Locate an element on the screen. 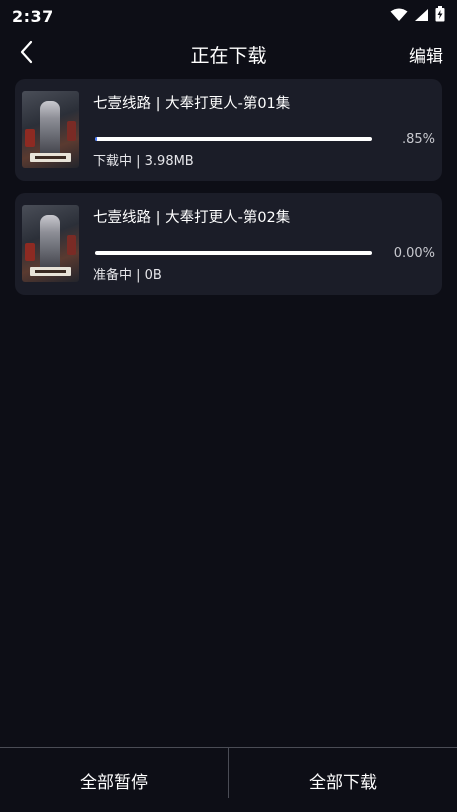 Image resolution: width=457 pixels, height=812 pixels. download-item: 七壹线路 | 大奉打更人-第01集 .85% 下载中 | 3.98MB is located at coordinates (228, 130).